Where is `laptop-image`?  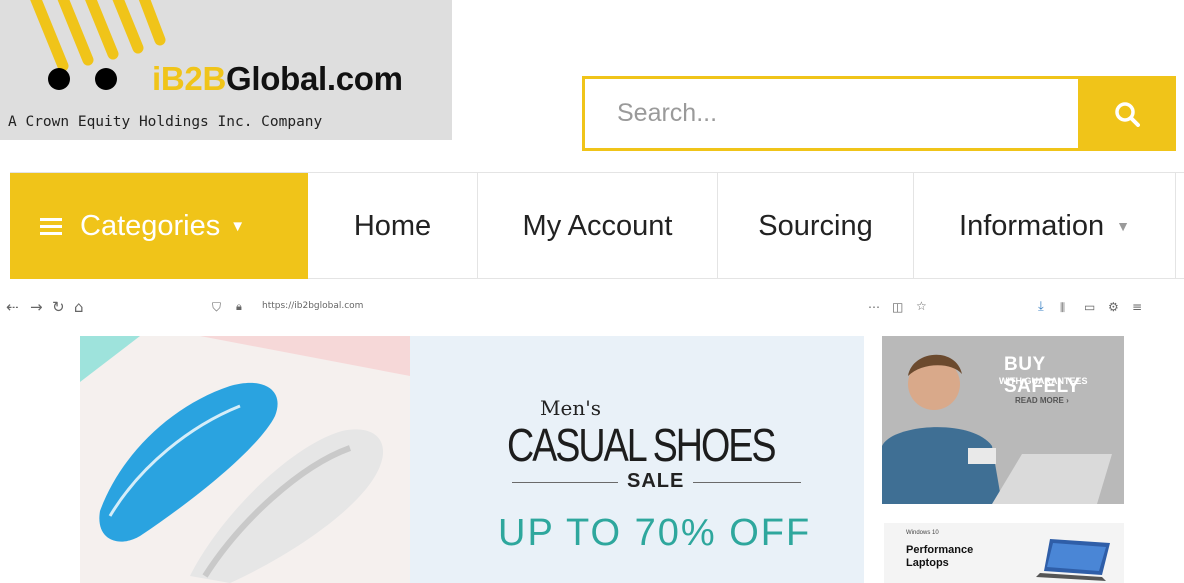
laptop-image is located at coordinates (1073, 560).